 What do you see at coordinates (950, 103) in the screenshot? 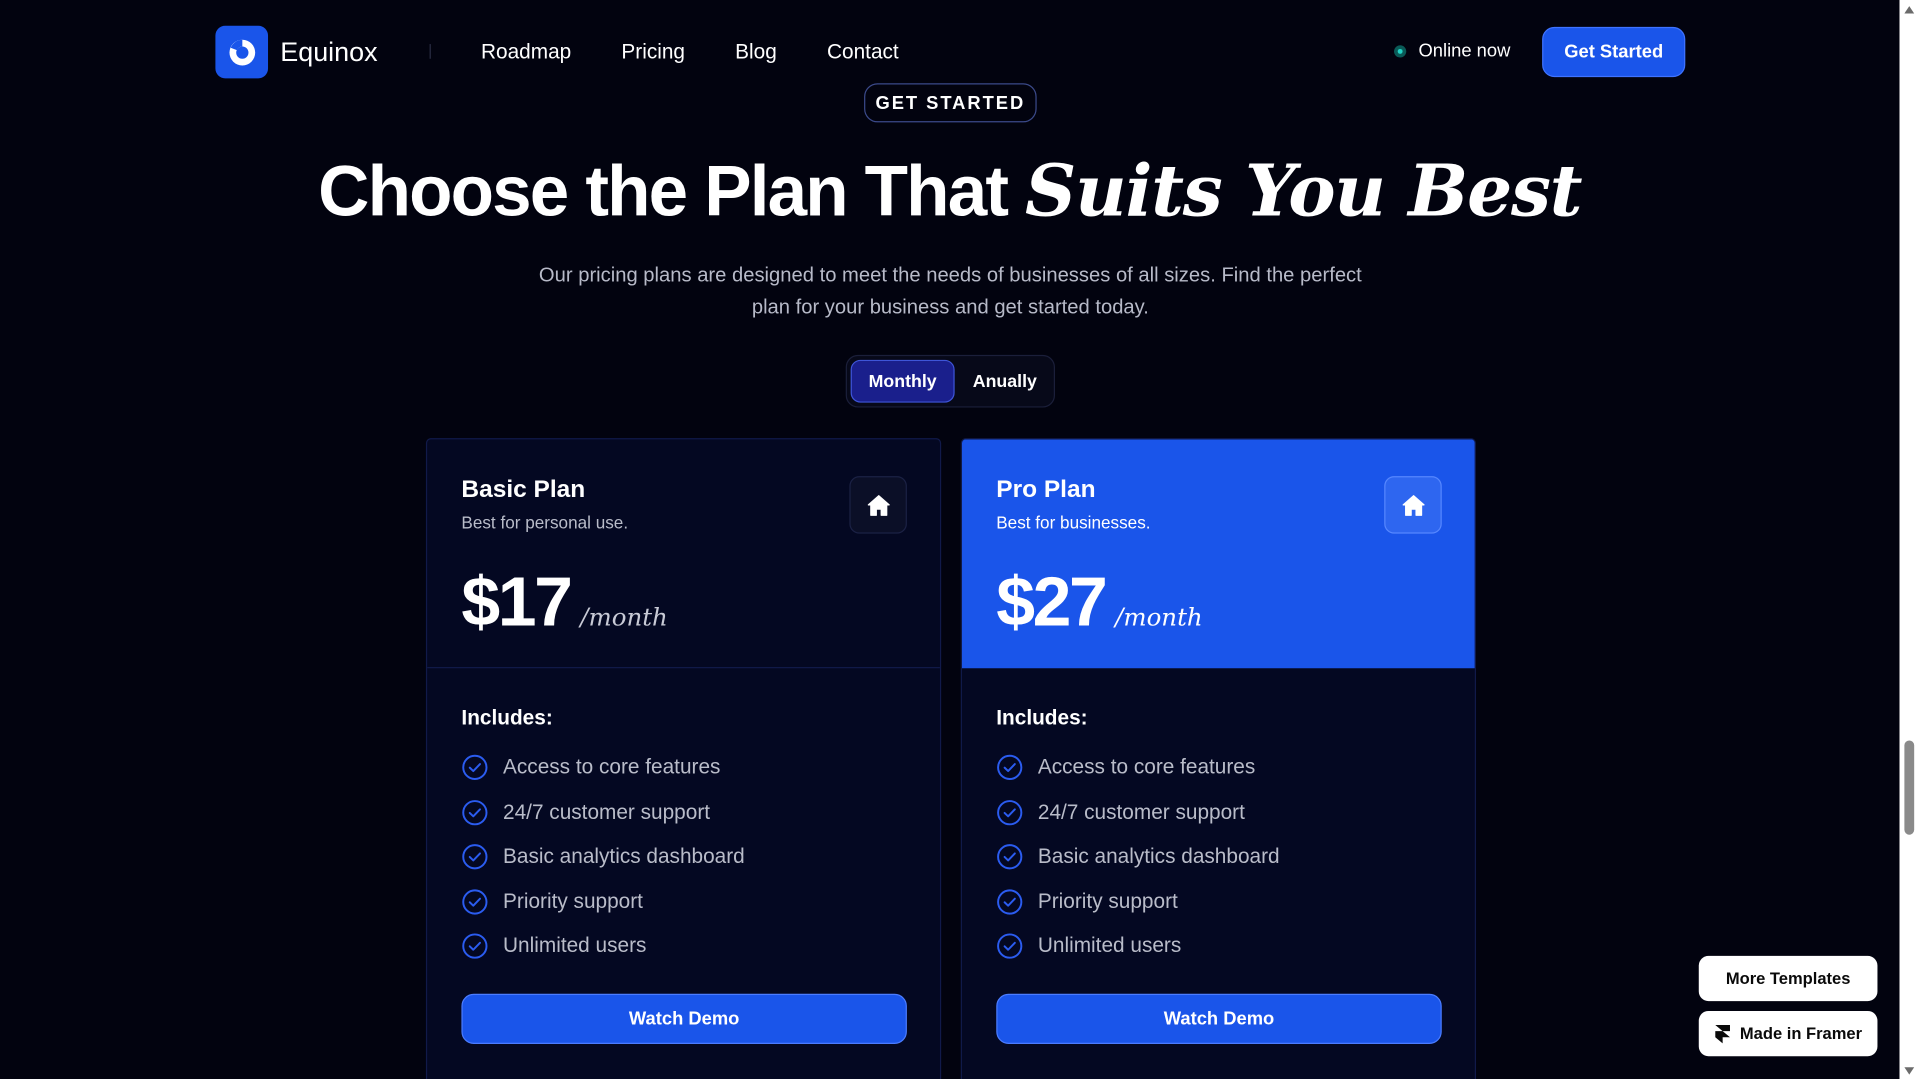
I see `section-badge: GET STARTED` at bounding box center [950, 103].